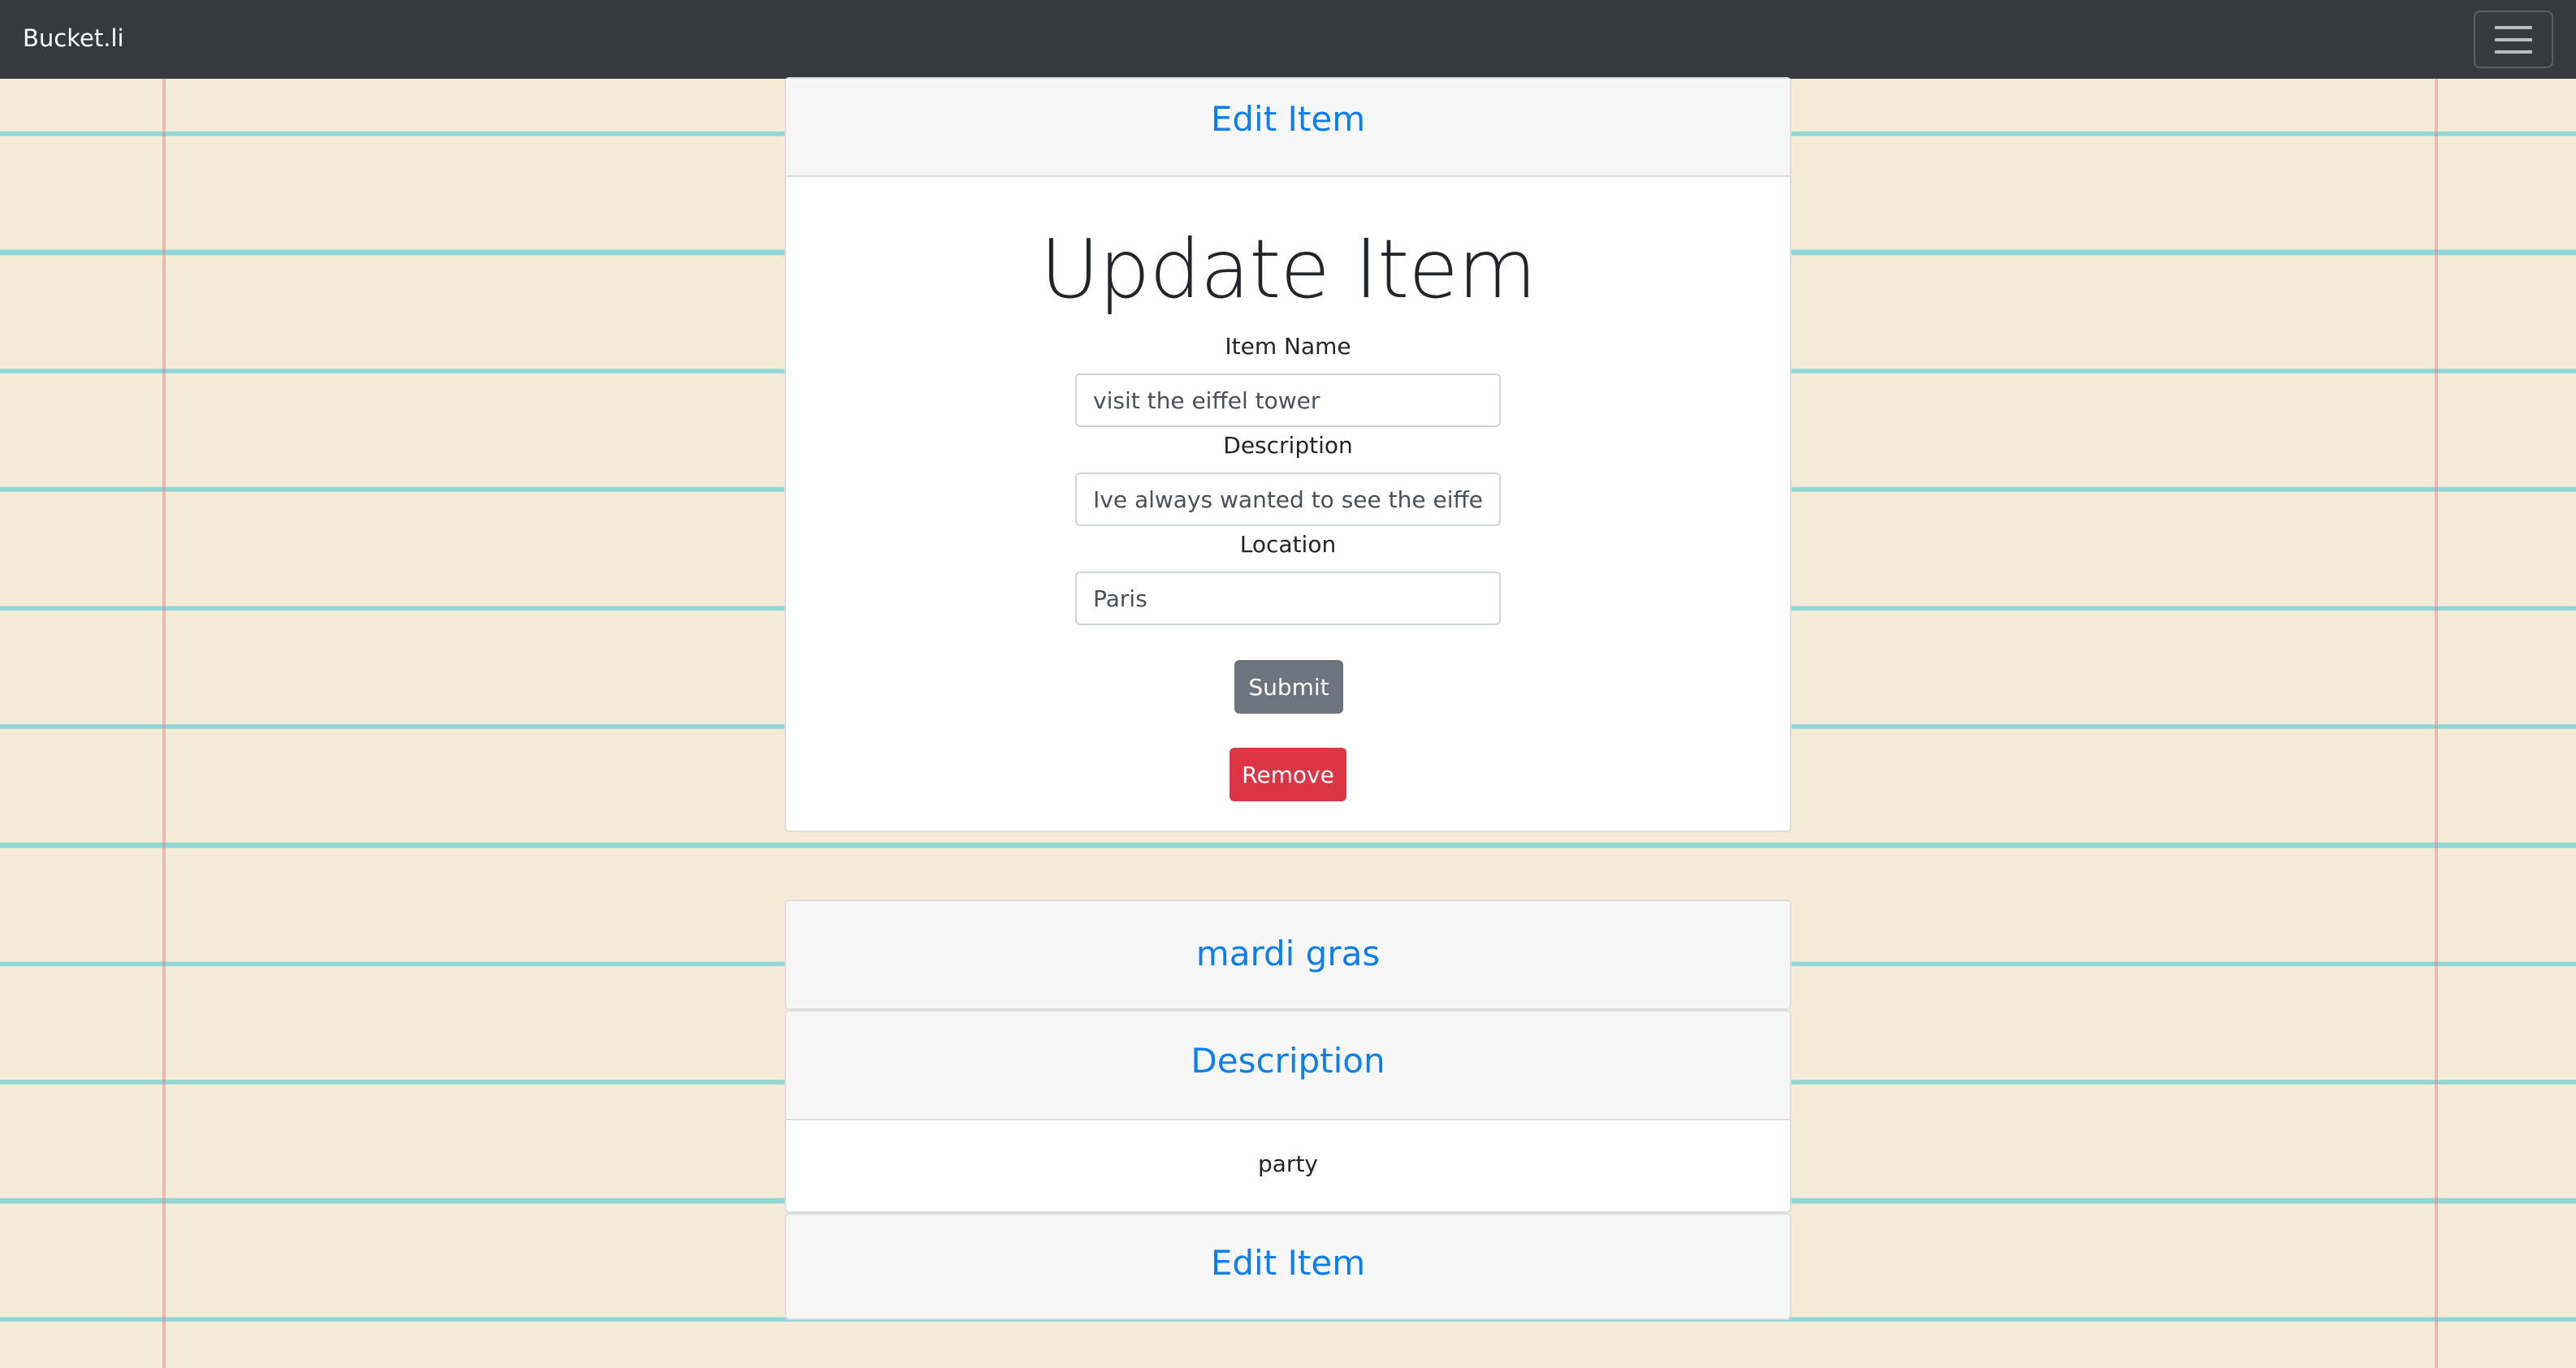 This screenshot has height=1368, width=2576. I want to click on description-header-text: Description, so click(1288, 1061).